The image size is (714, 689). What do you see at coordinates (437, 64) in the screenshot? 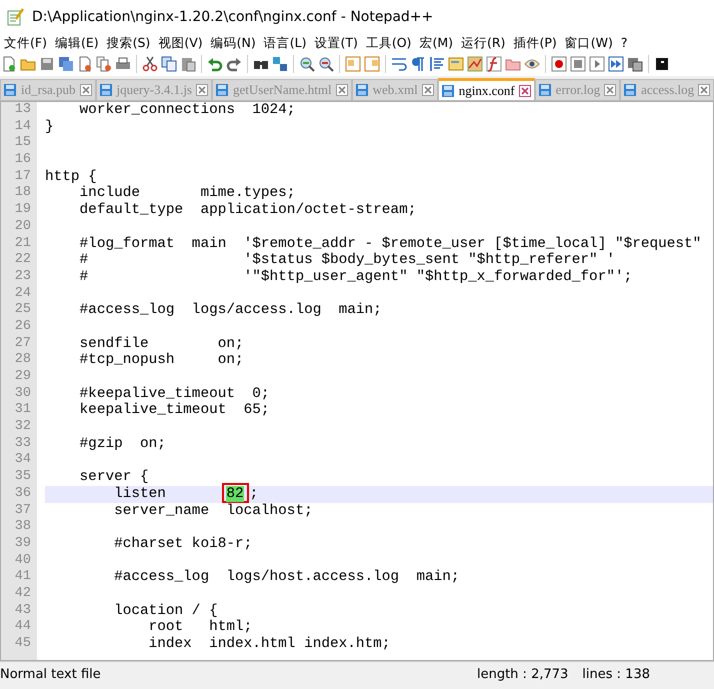
I see `indent-guide-icon` at bounding box center [437, 64].